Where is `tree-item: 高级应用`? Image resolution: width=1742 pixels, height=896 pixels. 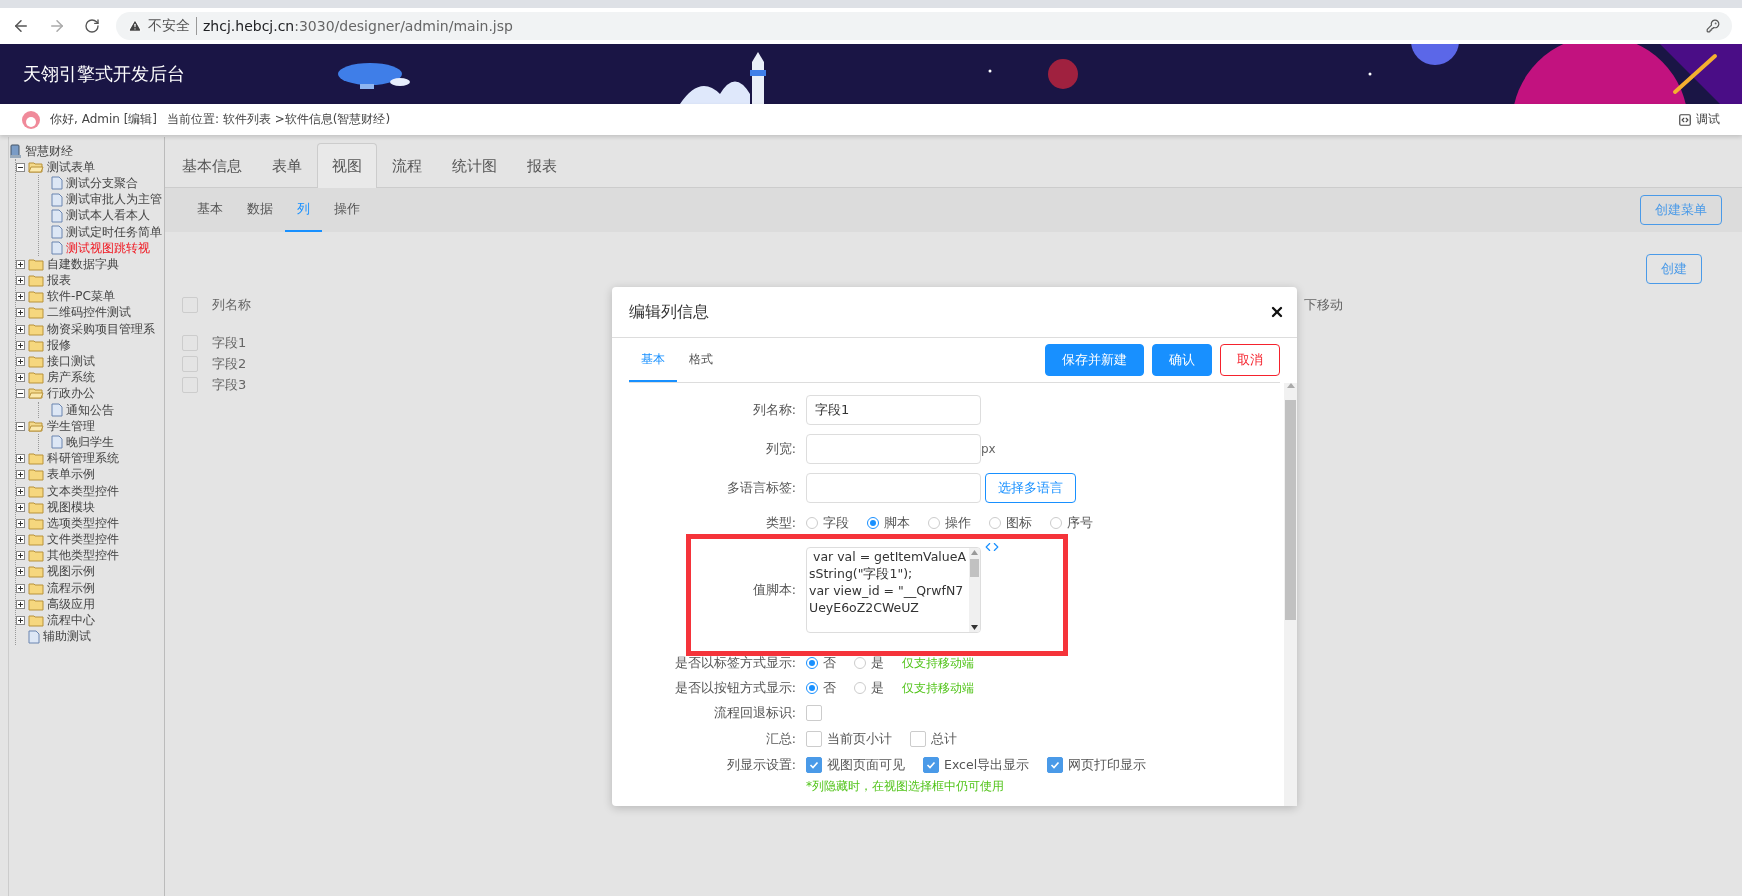 tree-item: 高级应用 is located at coordinates (71, 604).